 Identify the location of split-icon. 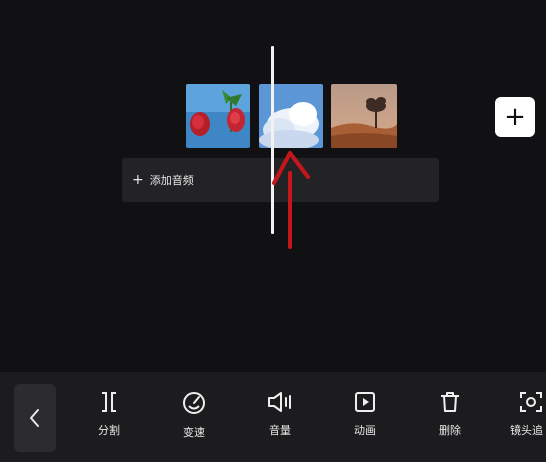
(109, 402).